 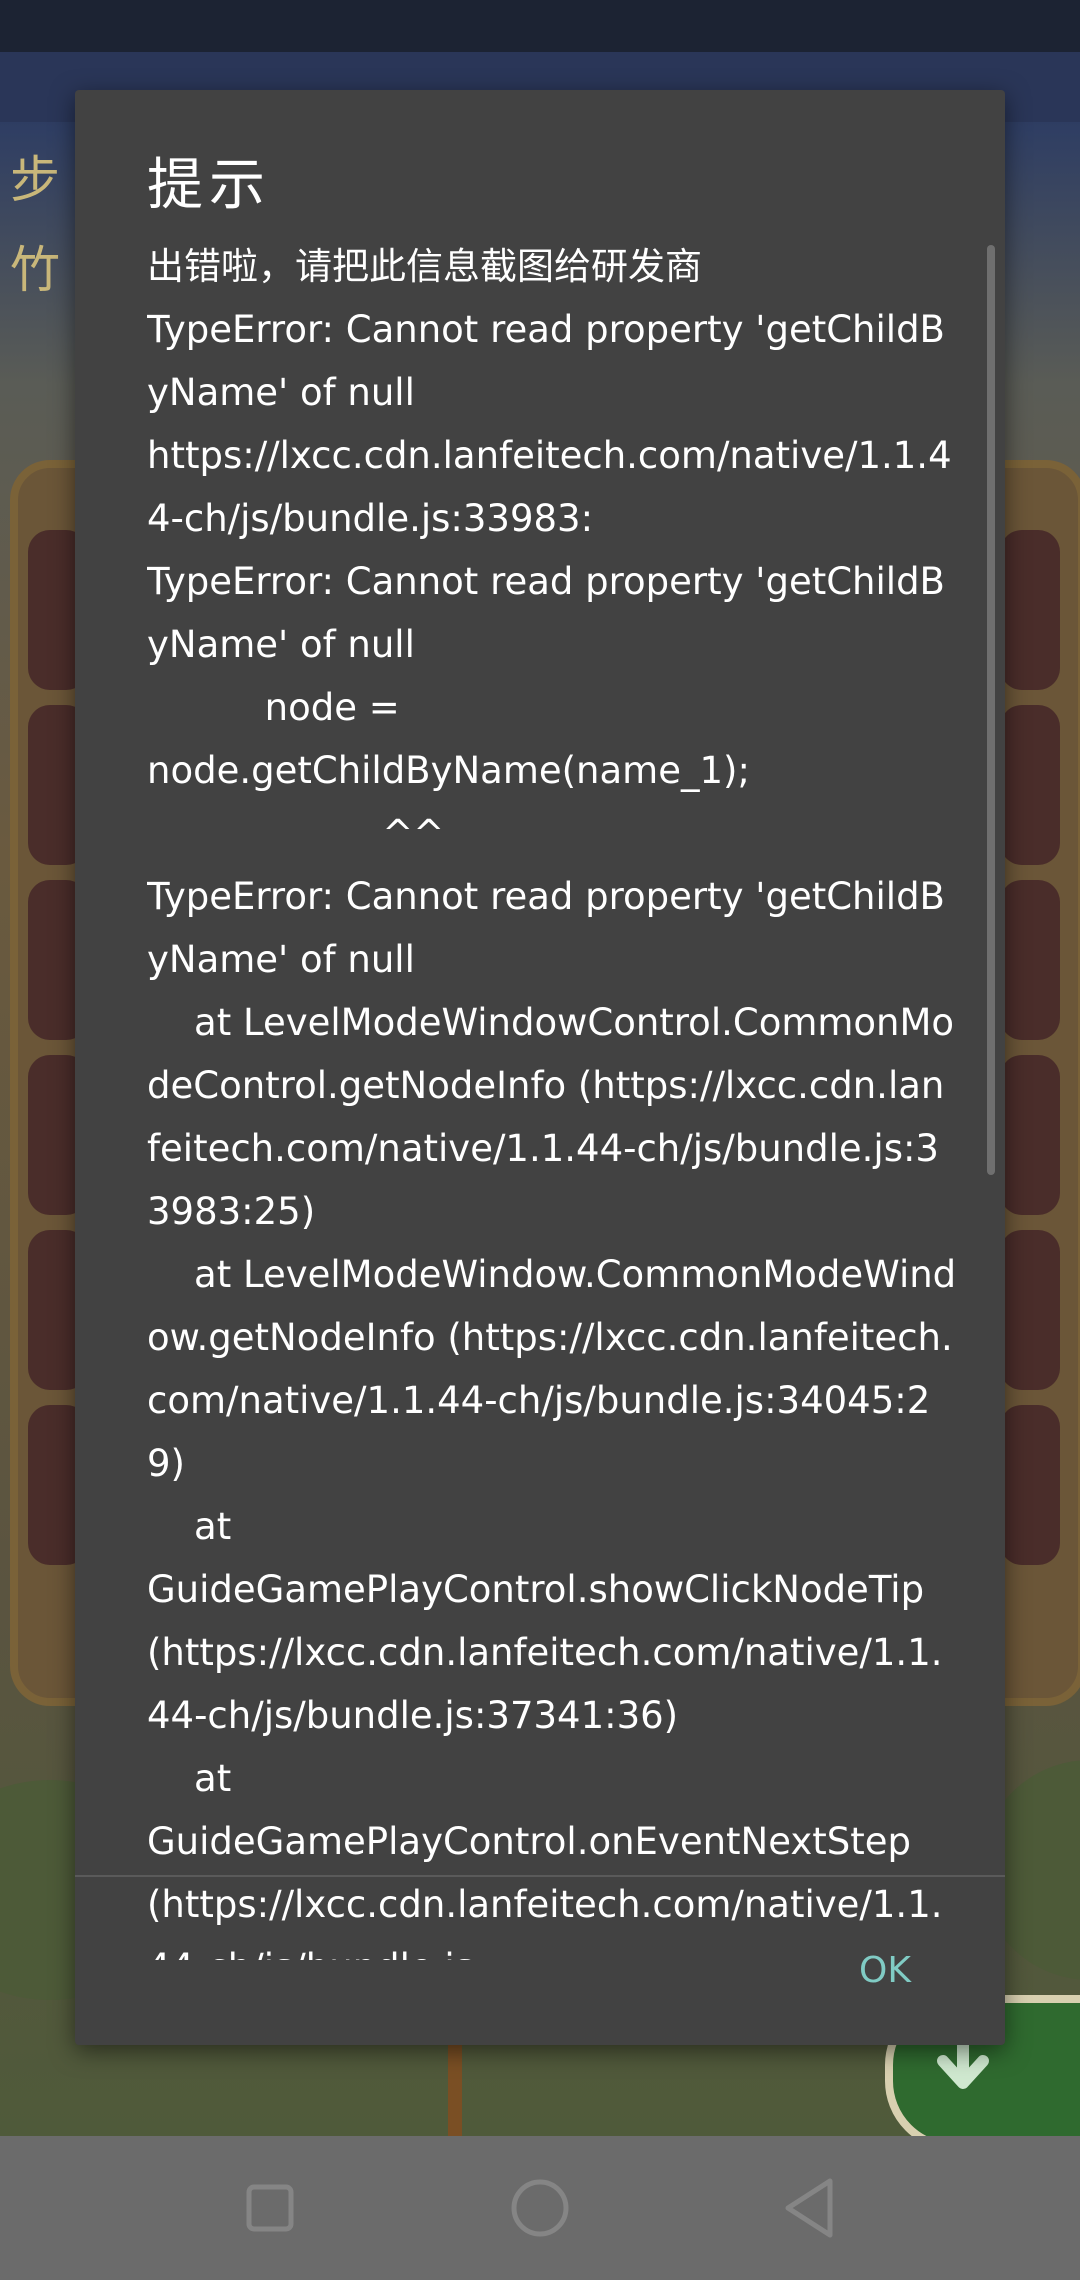 I want to click on circle-home-icon, so click(x=540, y=2208).